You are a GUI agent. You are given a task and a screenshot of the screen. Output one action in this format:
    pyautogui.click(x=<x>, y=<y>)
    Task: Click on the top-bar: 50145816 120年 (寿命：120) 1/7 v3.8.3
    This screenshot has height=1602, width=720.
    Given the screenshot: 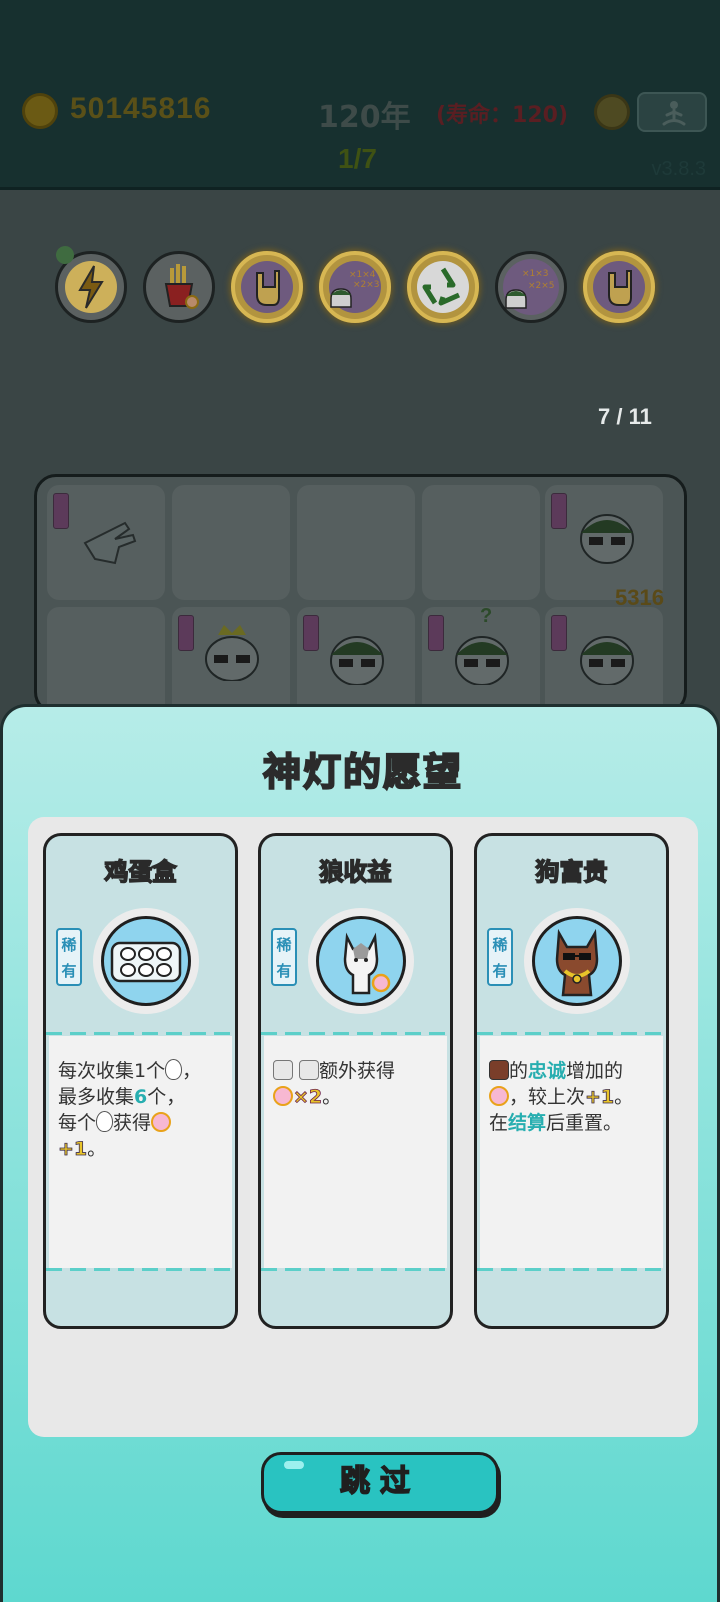 What is the action you would take?
    pyautogui.click(x=360, y=95)
    